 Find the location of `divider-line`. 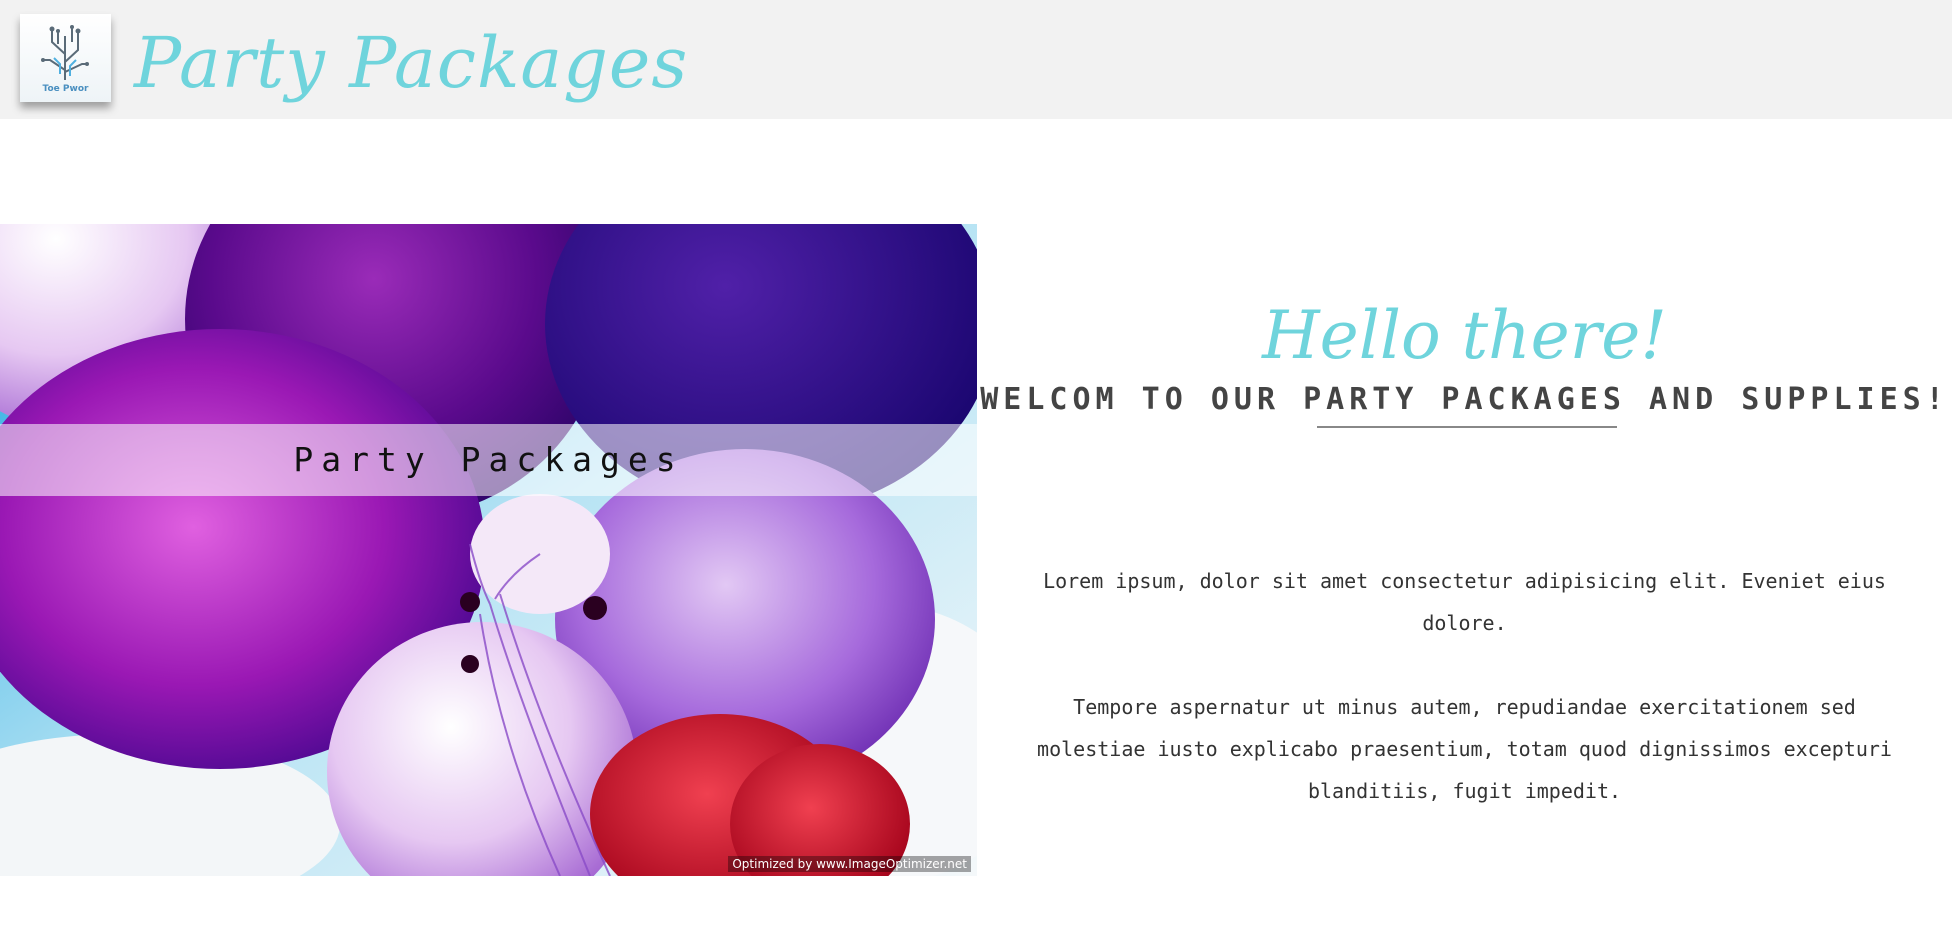

divider-line is located at coordinates (1467, 427).